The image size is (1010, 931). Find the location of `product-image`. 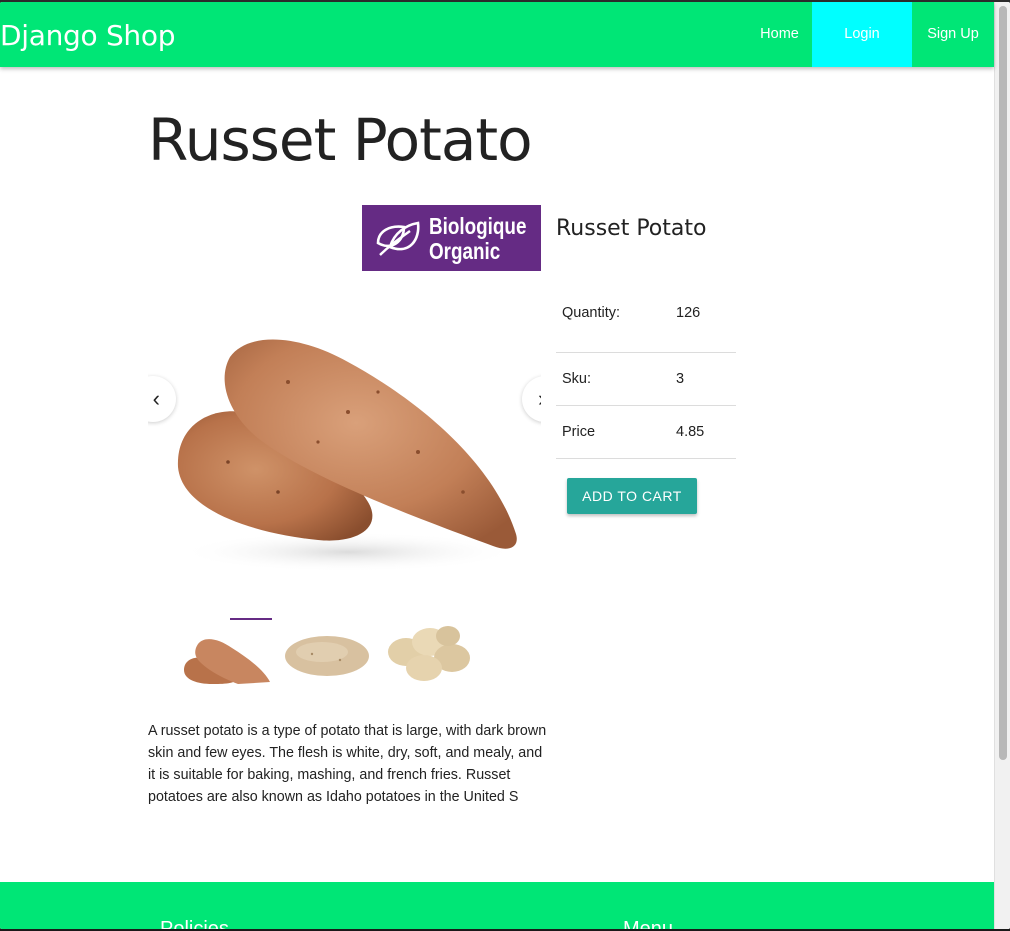

product-image is located at coordinates (347, 455).